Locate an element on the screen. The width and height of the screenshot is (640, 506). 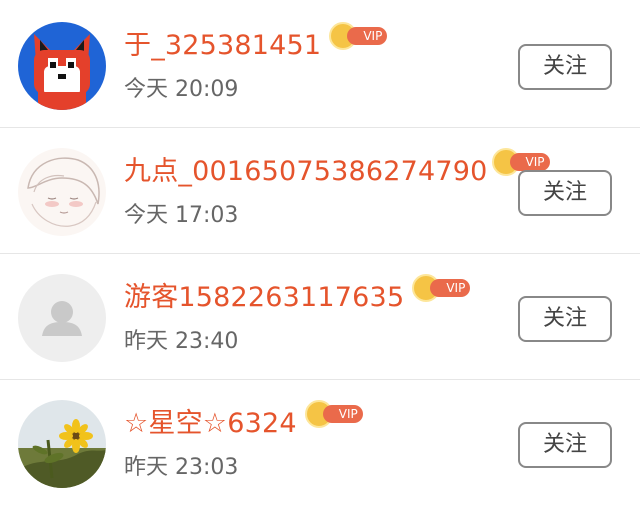
user-name-line: 九点_00165075386274790 VIP is located at coordinates (337, 170).